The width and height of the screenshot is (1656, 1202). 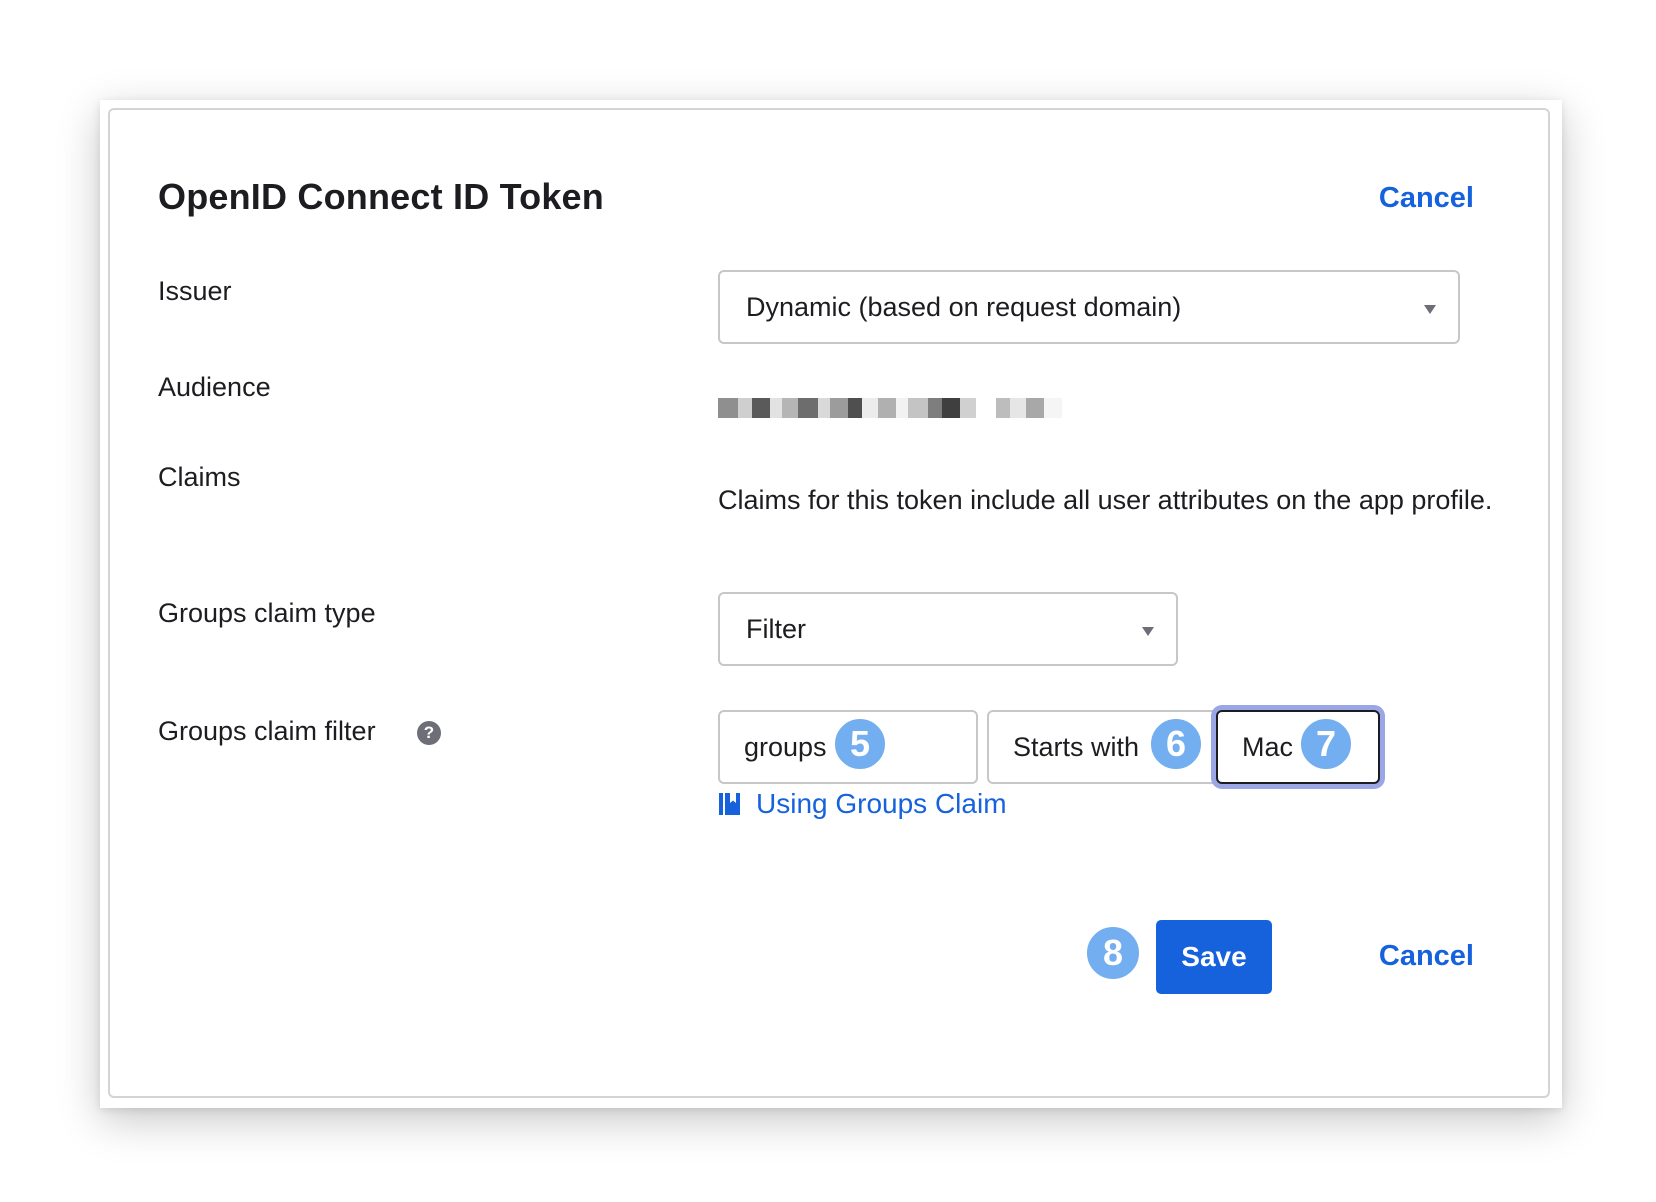 What do you see at coordinates (881, 803) in the screenshot?
I see `using-groups-claim-label: Using Groups Claim` at bounding box center [881, 803].